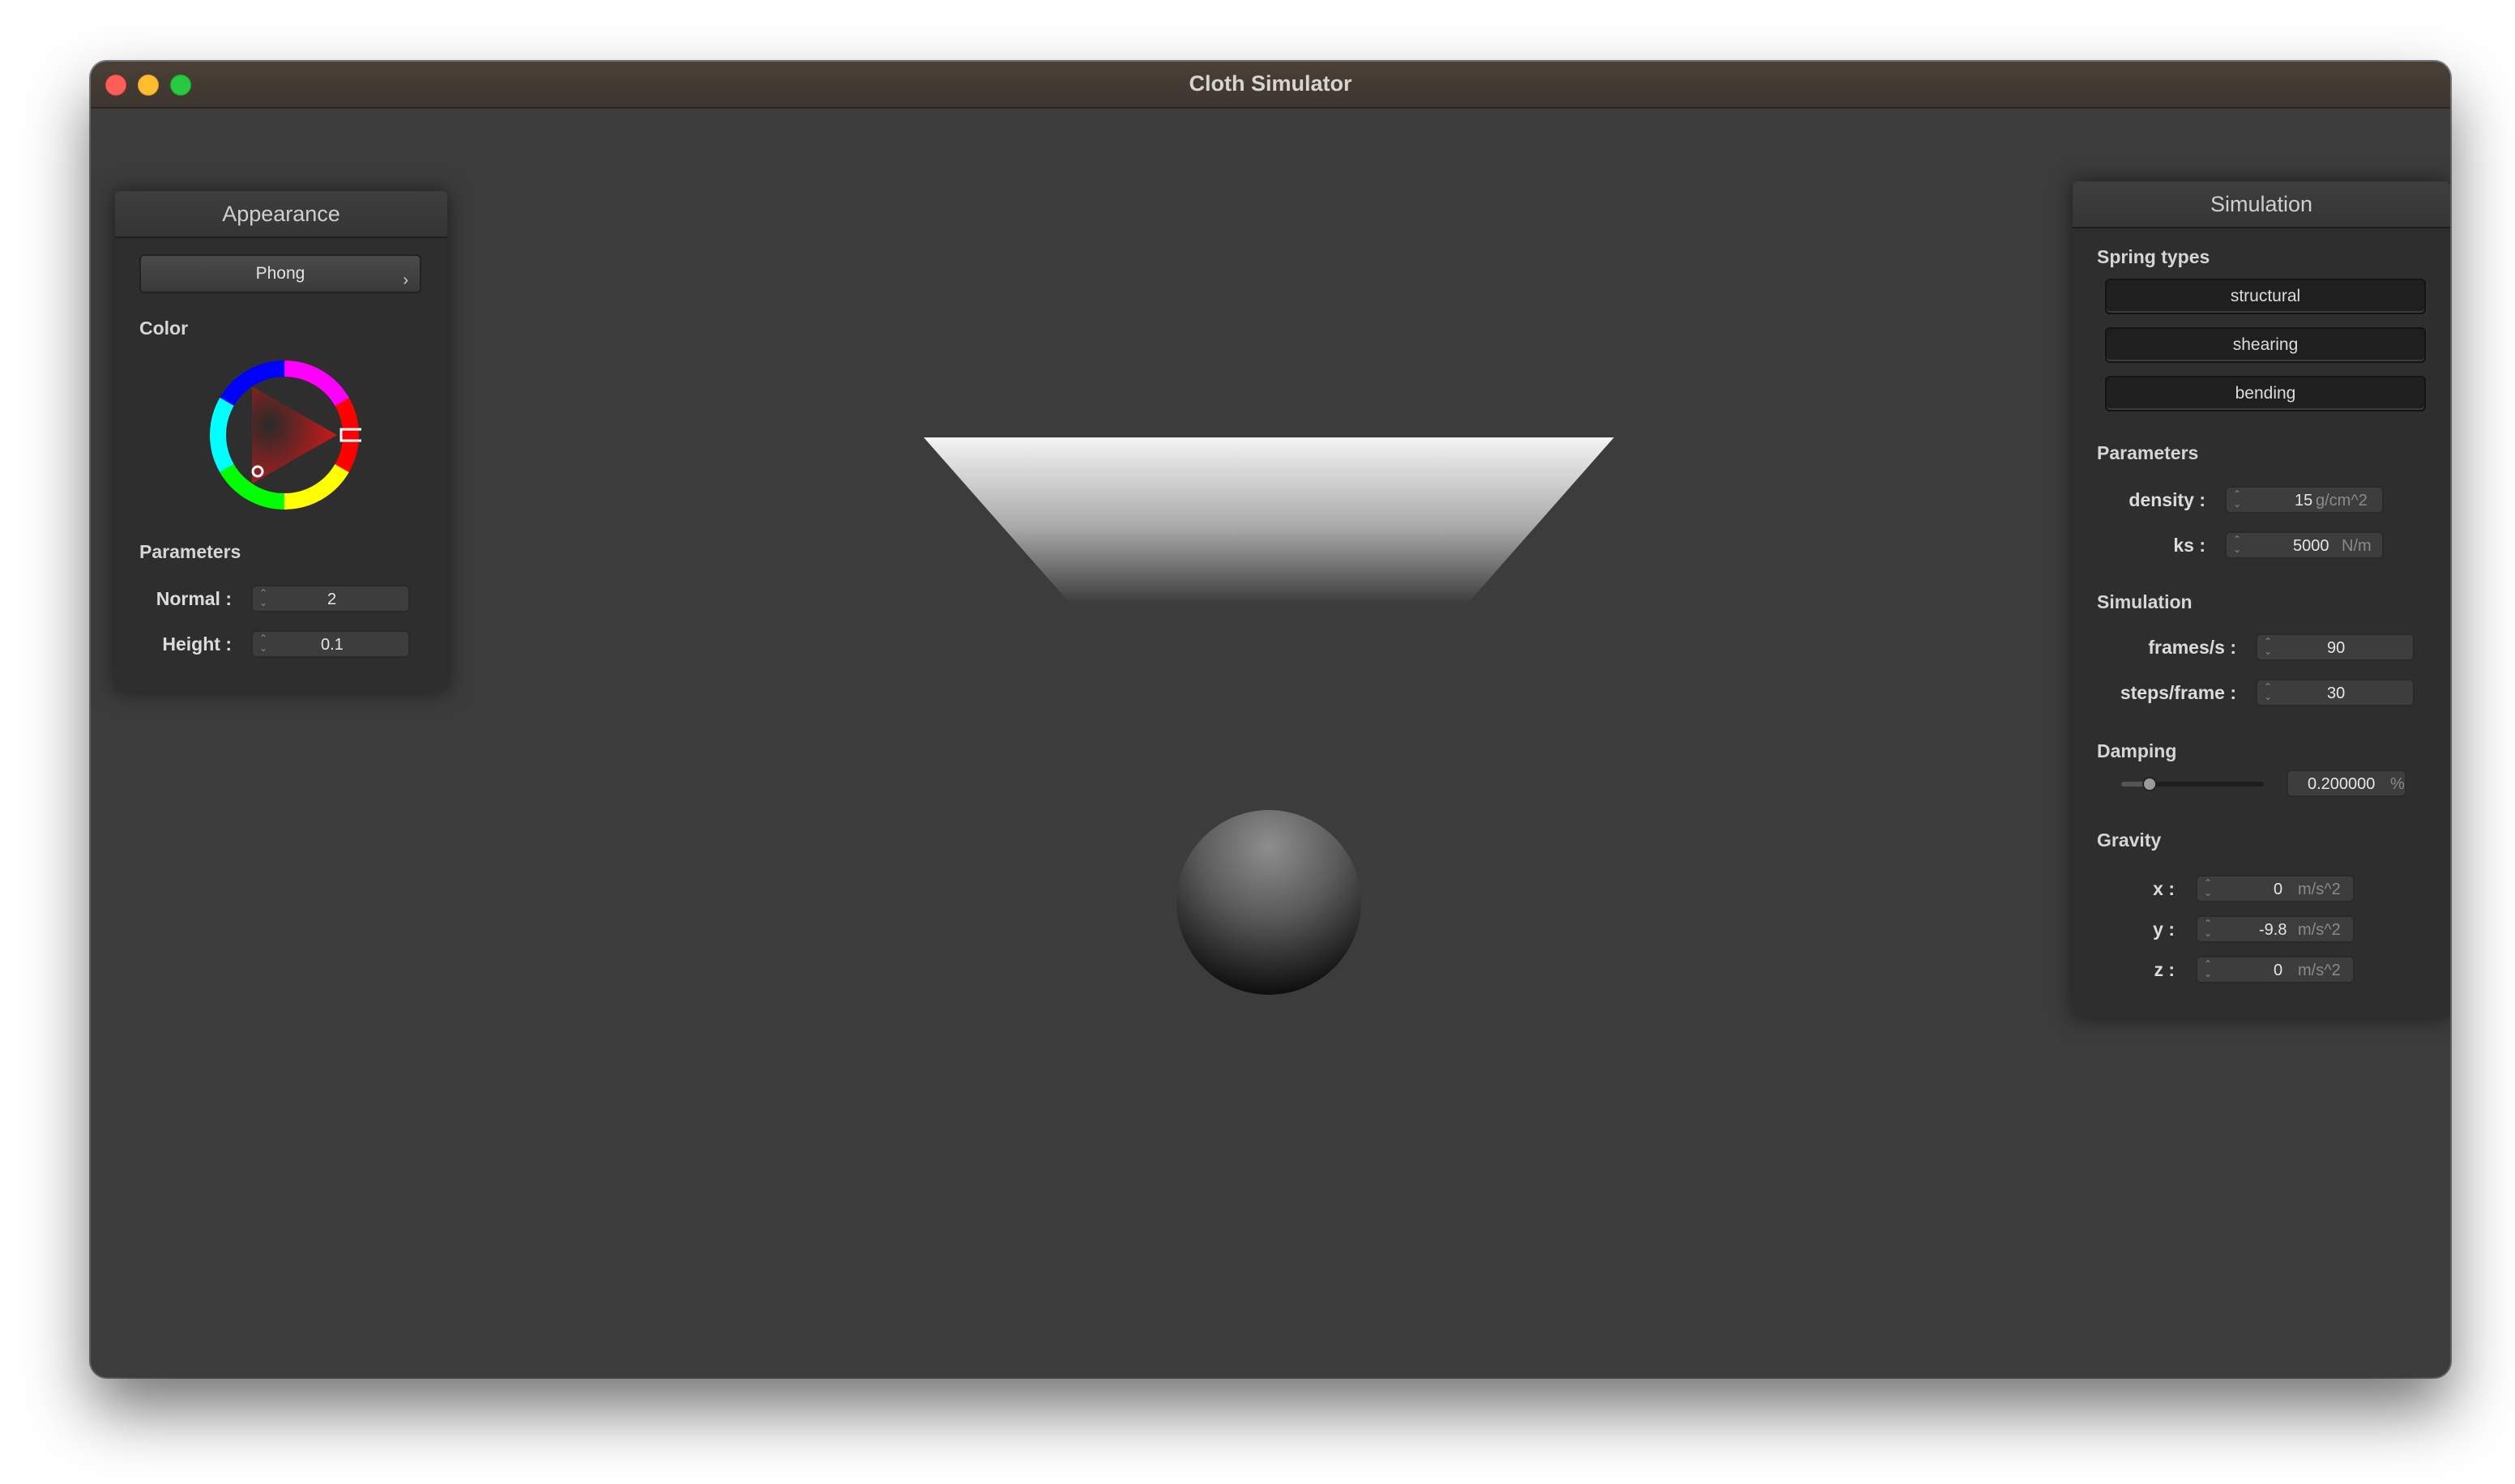 Image resolution: width=2515 pixels, height=1484 pixels. What do you see at coordinates (2265, 394) in the screenshot?
I see `bending-toggle: bending` at bounding box center [2265, 394].